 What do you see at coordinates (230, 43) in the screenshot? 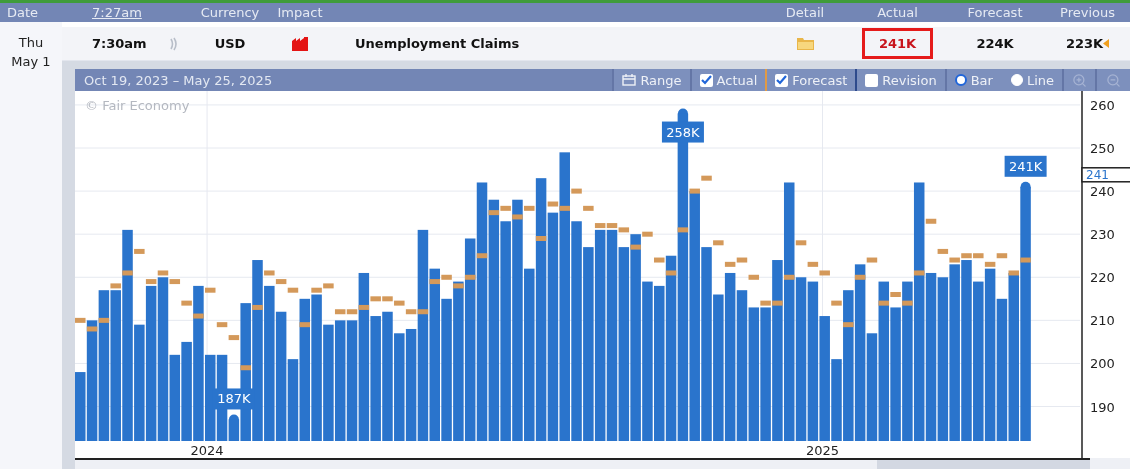
I see `event-currency: USD` at bounding box center [230, 43].